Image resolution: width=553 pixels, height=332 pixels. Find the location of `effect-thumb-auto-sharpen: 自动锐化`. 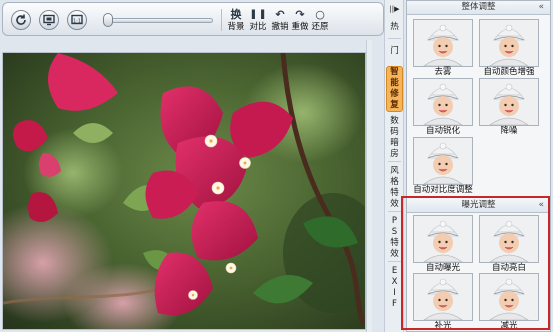

effect-thumb-auto-sharpen: 自动锐化 is located at coordinates (443, 107).